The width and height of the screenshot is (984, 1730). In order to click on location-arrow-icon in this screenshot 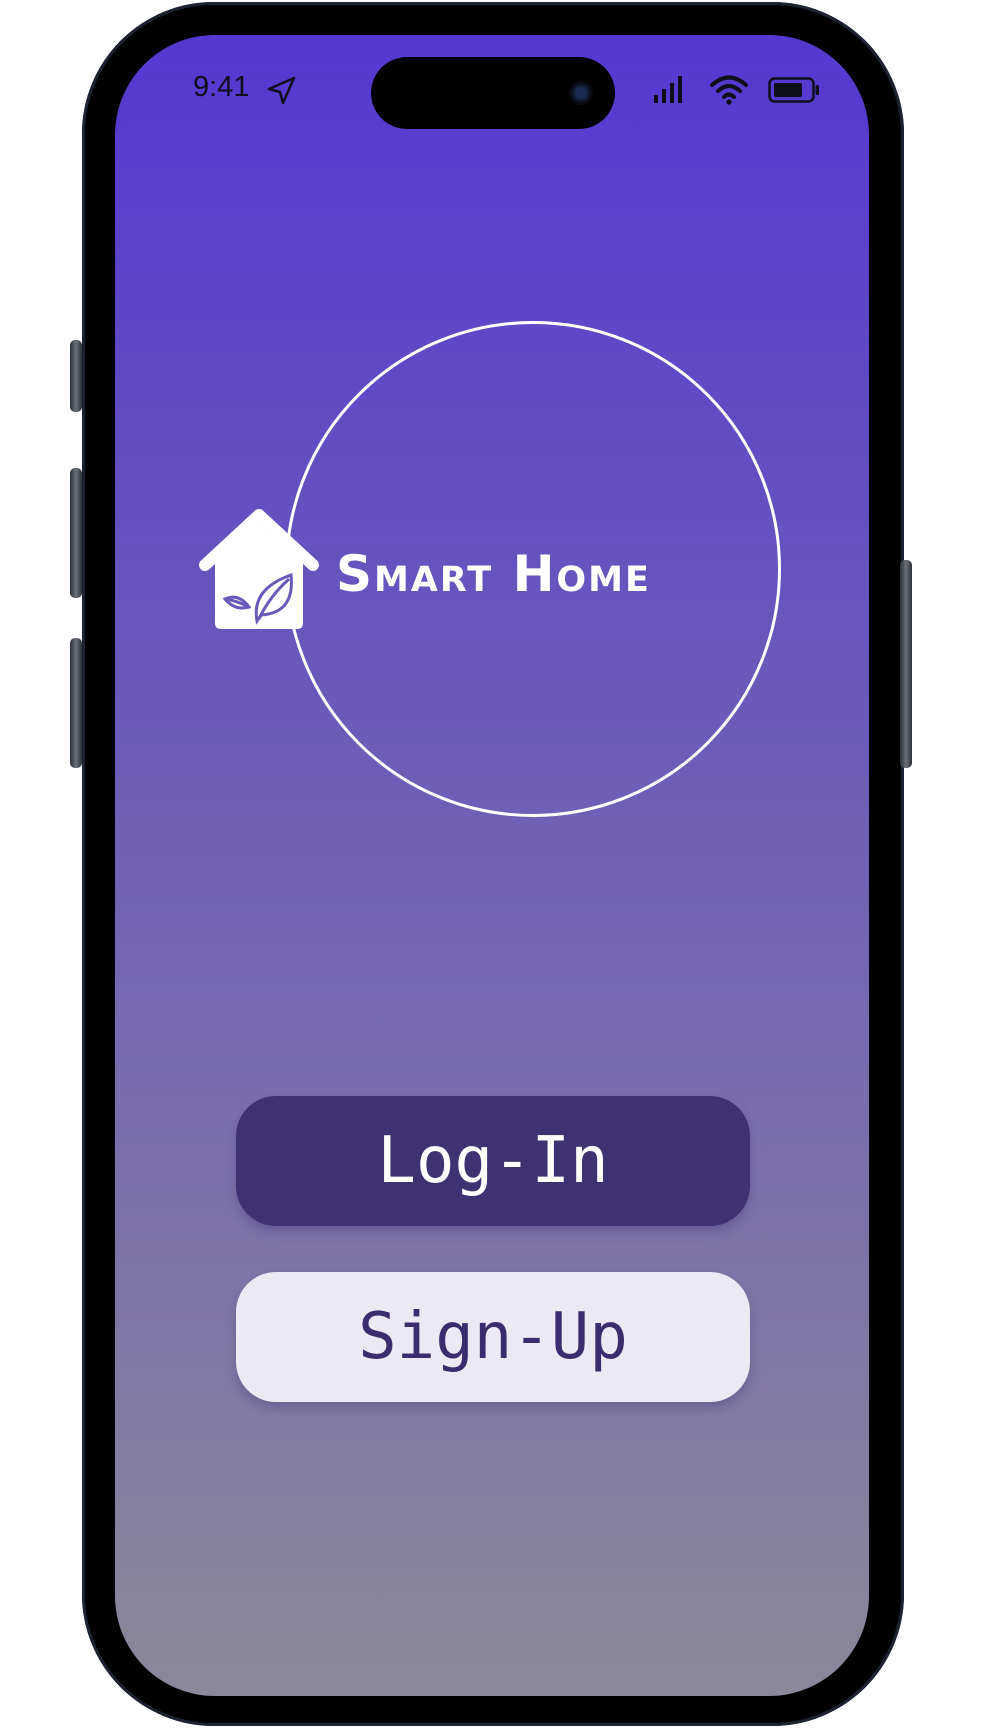, I will do `click(281, 90)`.